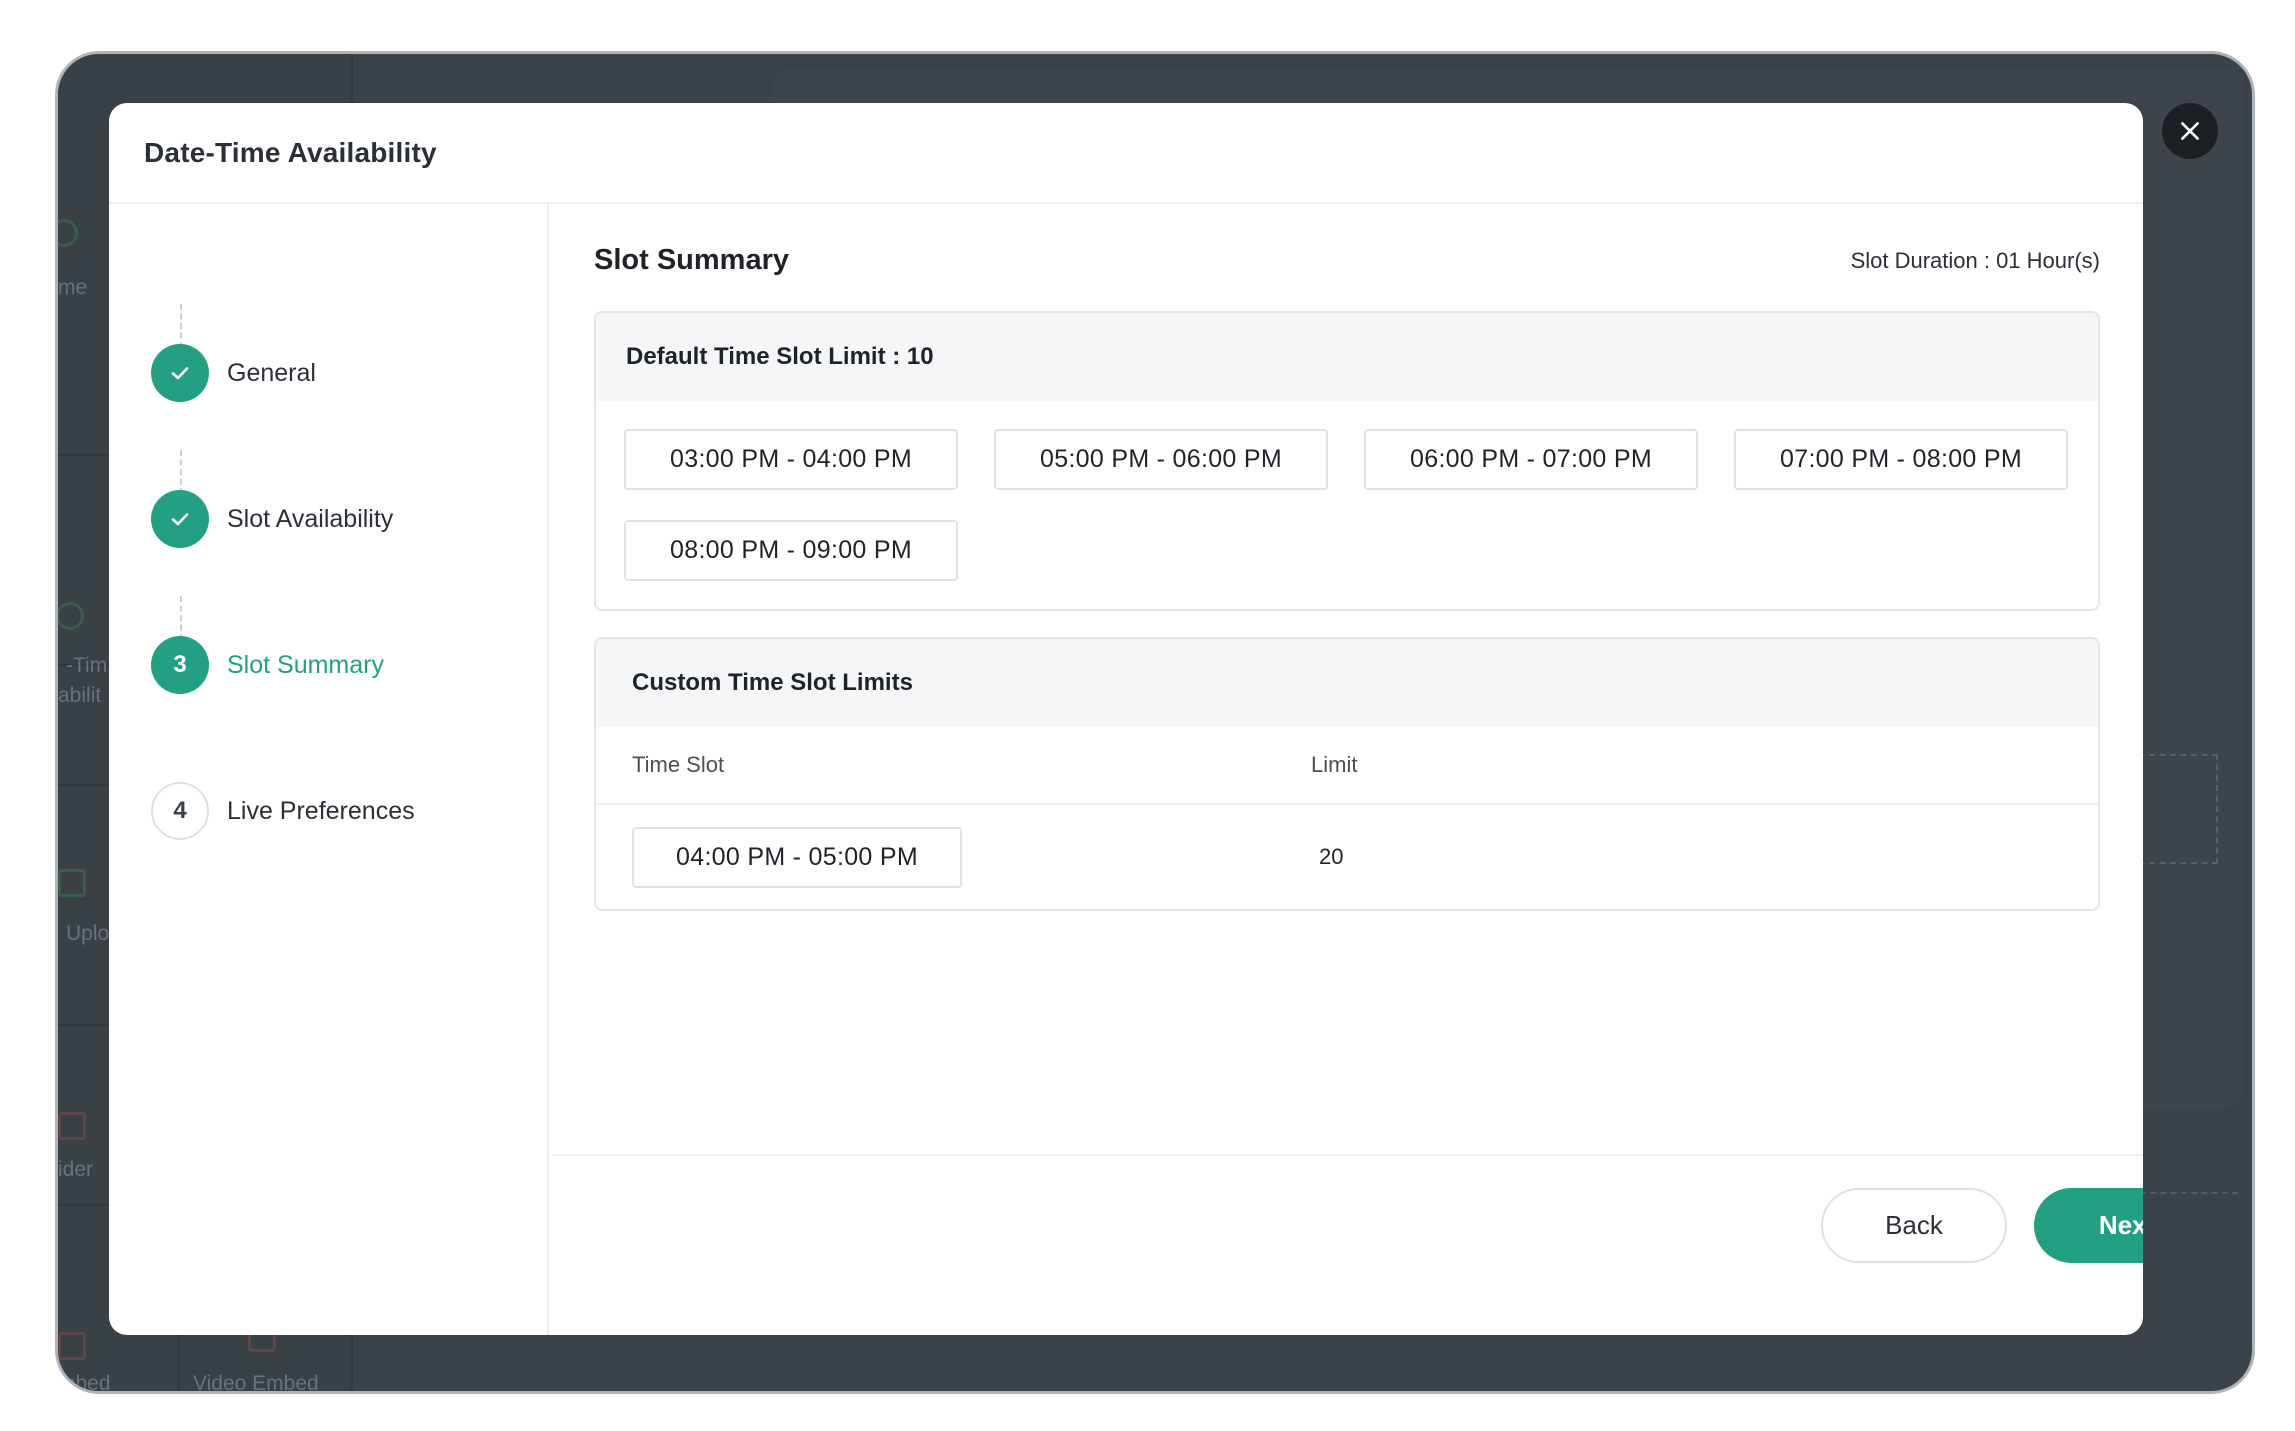 The width and height of the screenshot is (2295, 1431). Describe the element at coordinates (791, 459) in the screenshot. I see `time-slot-chip: 03:00 PM - 04:00 PM` at that location.